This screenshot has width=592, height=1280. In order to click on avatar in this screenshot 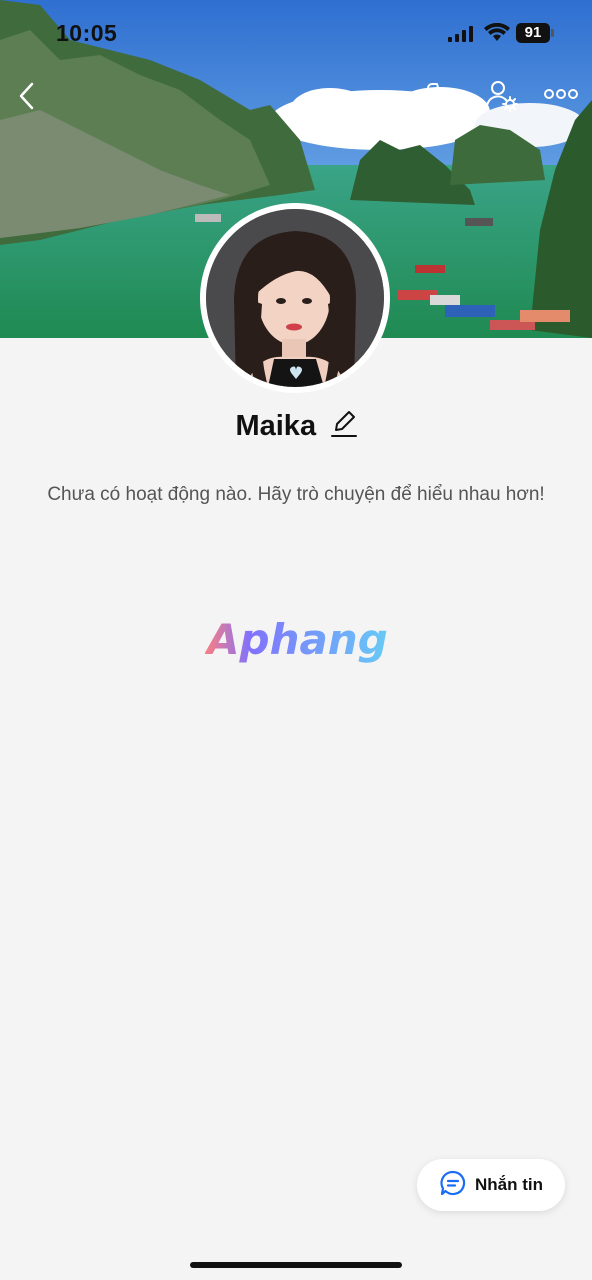, I will do `click(295, 298)`.